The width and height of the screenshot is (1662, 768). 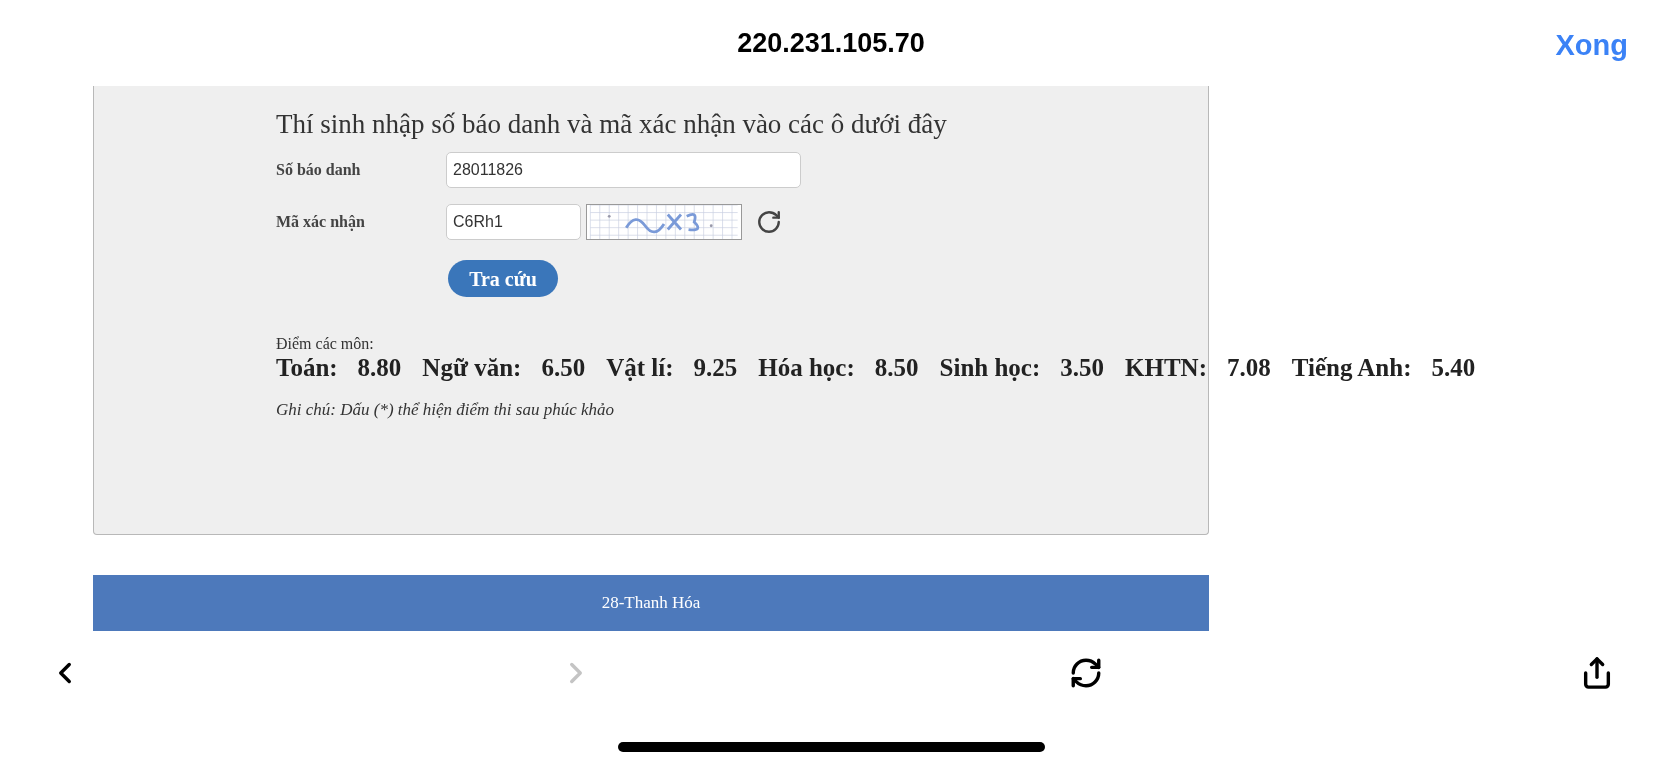 I want to click on code-input-field: C6Rh1, so click(x=513, y=222).